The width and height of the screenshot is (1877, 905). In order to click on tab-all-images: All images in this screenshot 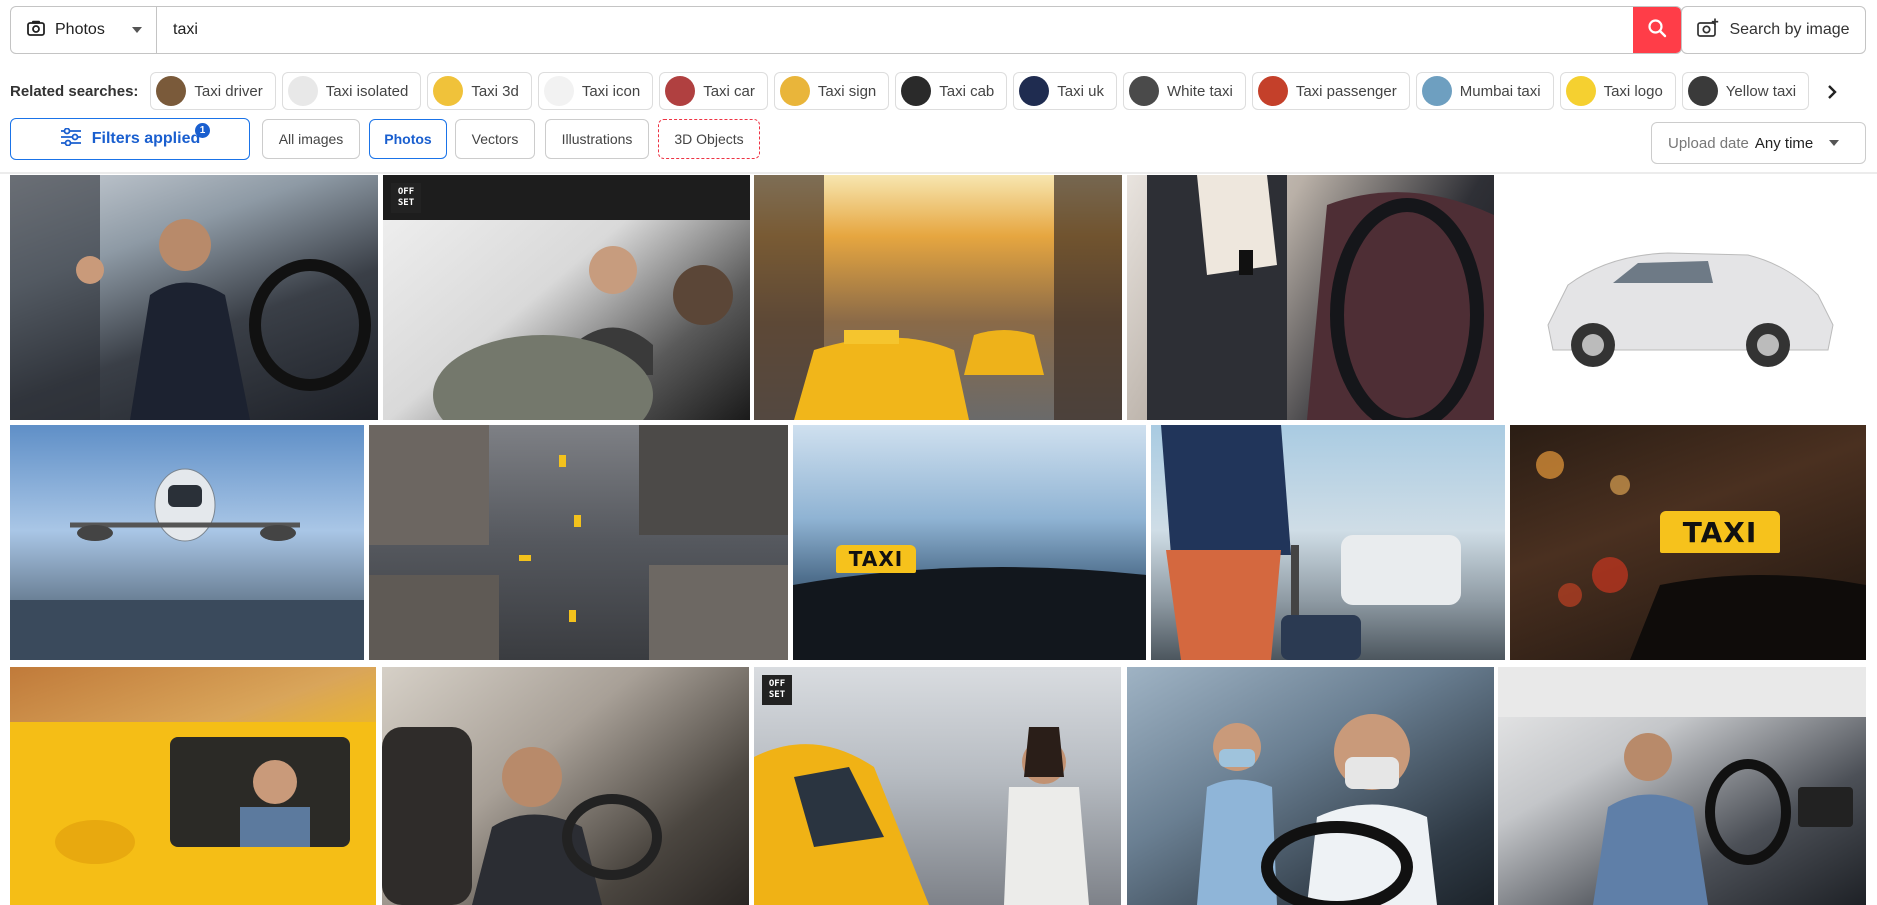, I will do `click(311, 139)`.